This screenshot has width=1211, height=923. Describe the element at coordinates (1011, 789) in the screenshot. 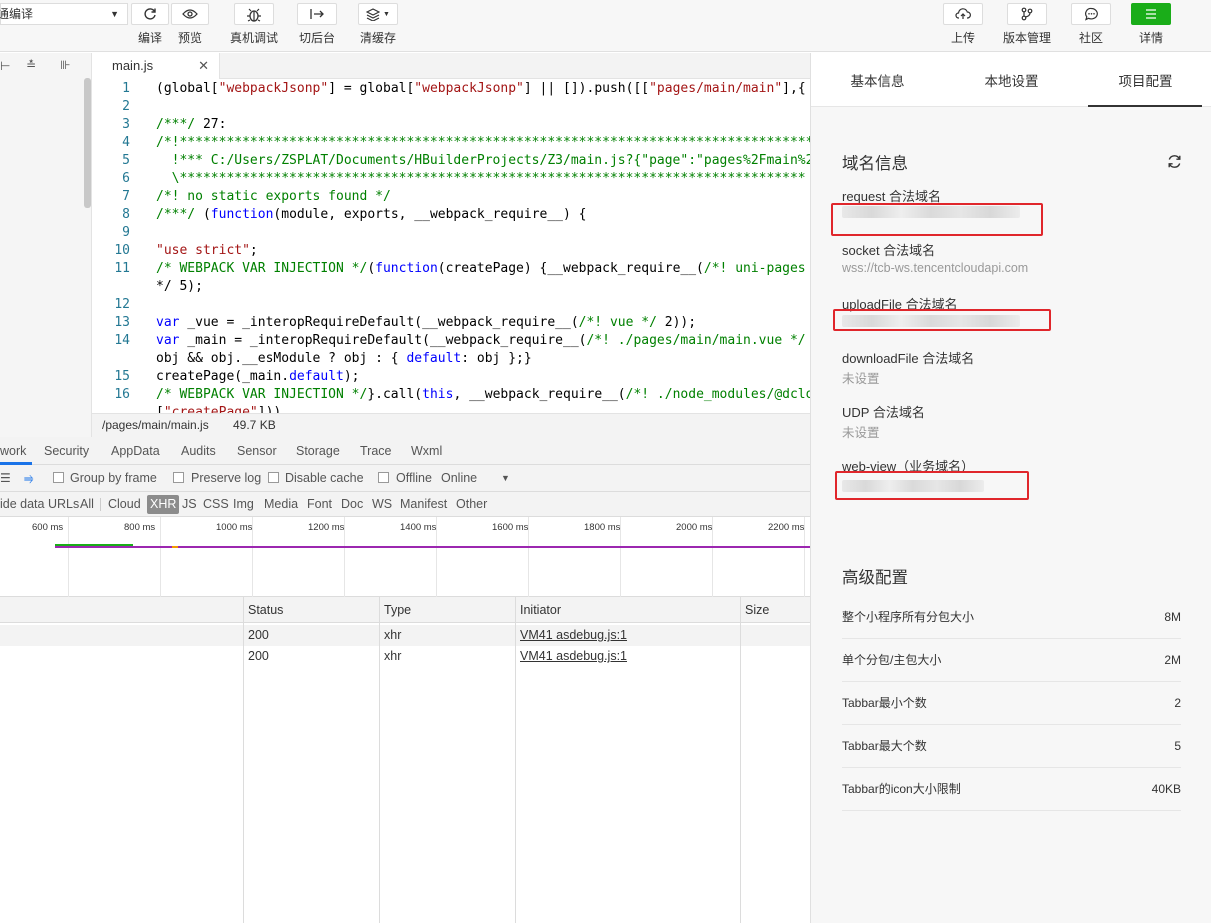

I see `advanced-row: Tabbar的icon大小限制 40KB` at that location.